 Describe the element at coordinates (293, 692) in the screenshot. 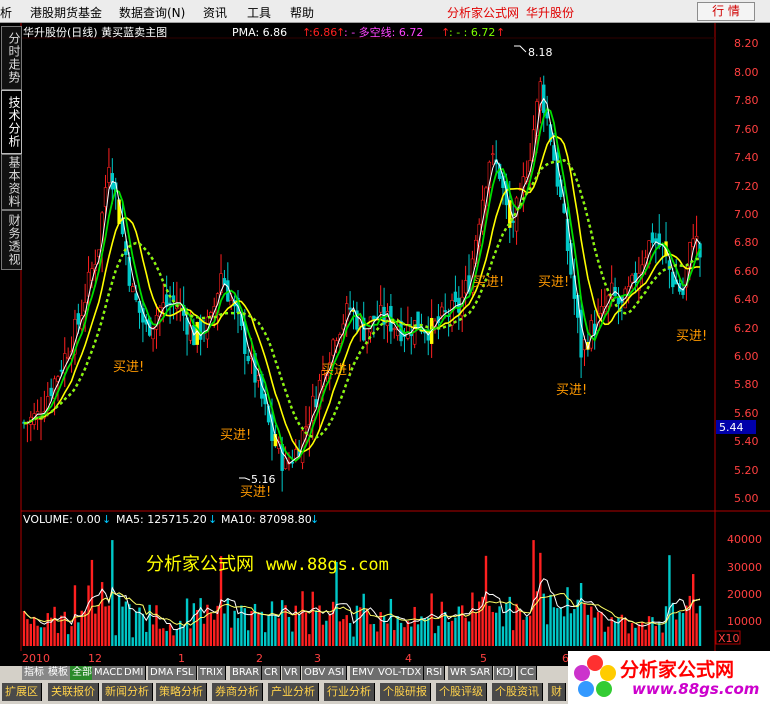

I see `function-tab: 产业分析` at that location.